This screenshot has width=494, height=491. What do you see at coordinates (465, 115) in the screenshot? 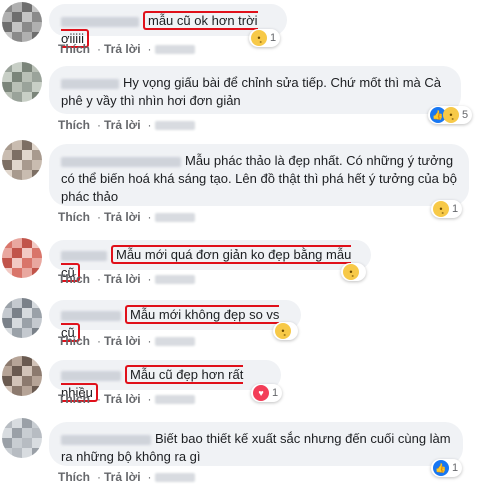
I see `reaction-count: 5` at bounding box center [465, 115].